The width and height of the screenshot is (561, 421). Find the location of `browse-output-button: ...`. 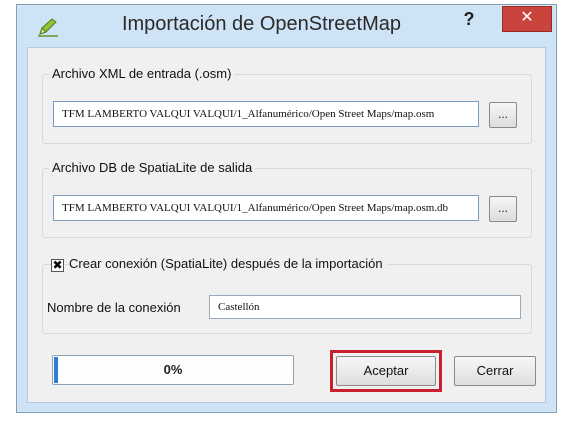

browse-output-button: ... is located at coordinates (503, 209).